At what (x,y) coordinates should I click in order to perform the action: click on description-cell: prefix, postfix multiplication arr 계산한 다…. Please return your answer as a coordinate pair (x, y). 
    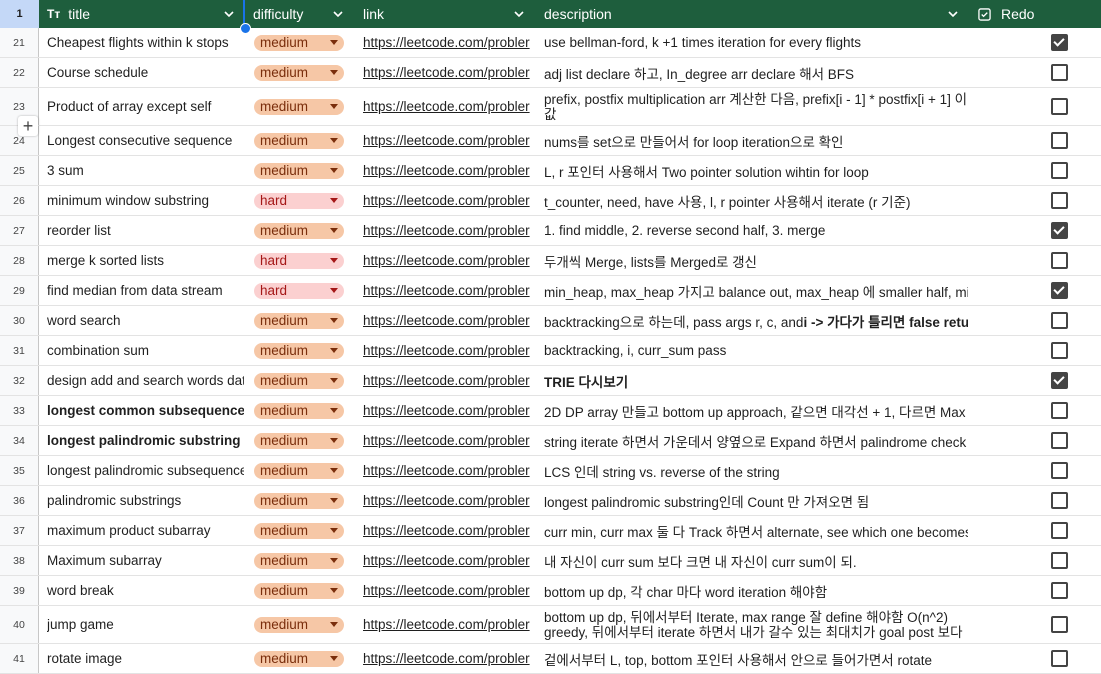
    Looking at the image, I should click on (756, 106).